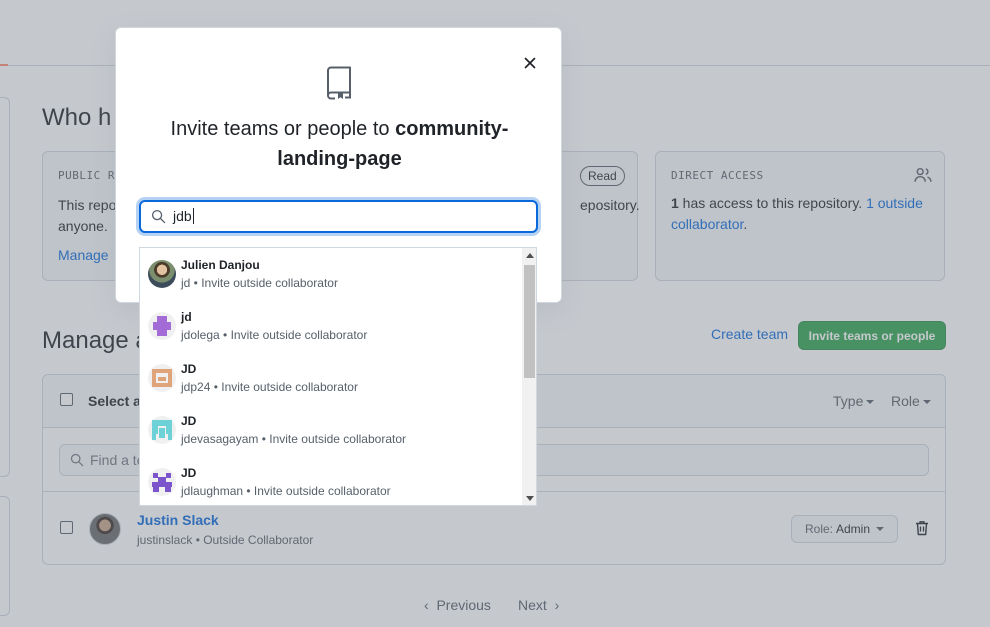 Image resolution: width=990 pixels, height=627 pixels. Describe the element at coordinates (339, 159) in the screenshot. I see `repo-name-line2: landing-page` at that location.